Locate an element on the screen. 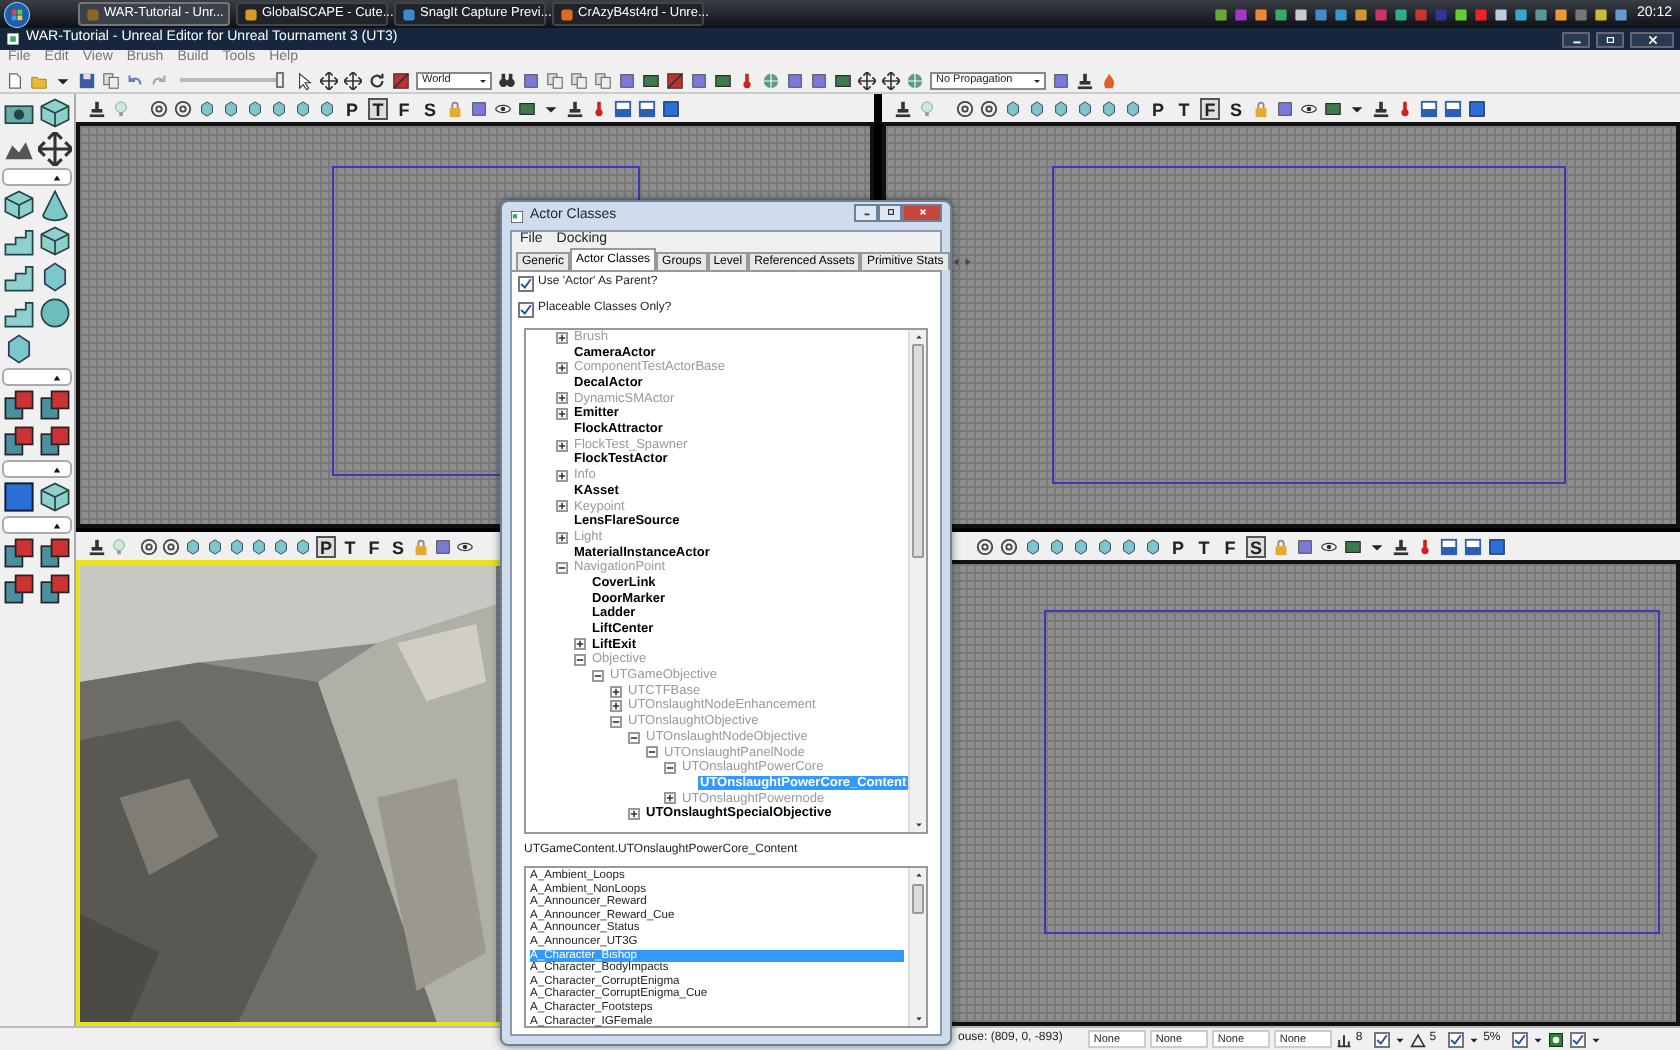 The height and width of the screenshot is (1050, 1680). rotate-icon is located at coordinates (377, 80).